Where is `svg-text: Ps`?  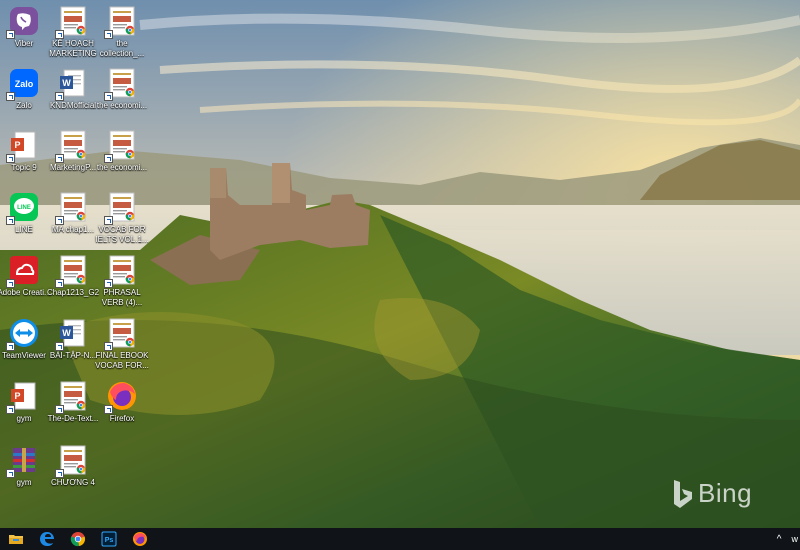
svg-text: Ps is located at coordinates (108, 540).